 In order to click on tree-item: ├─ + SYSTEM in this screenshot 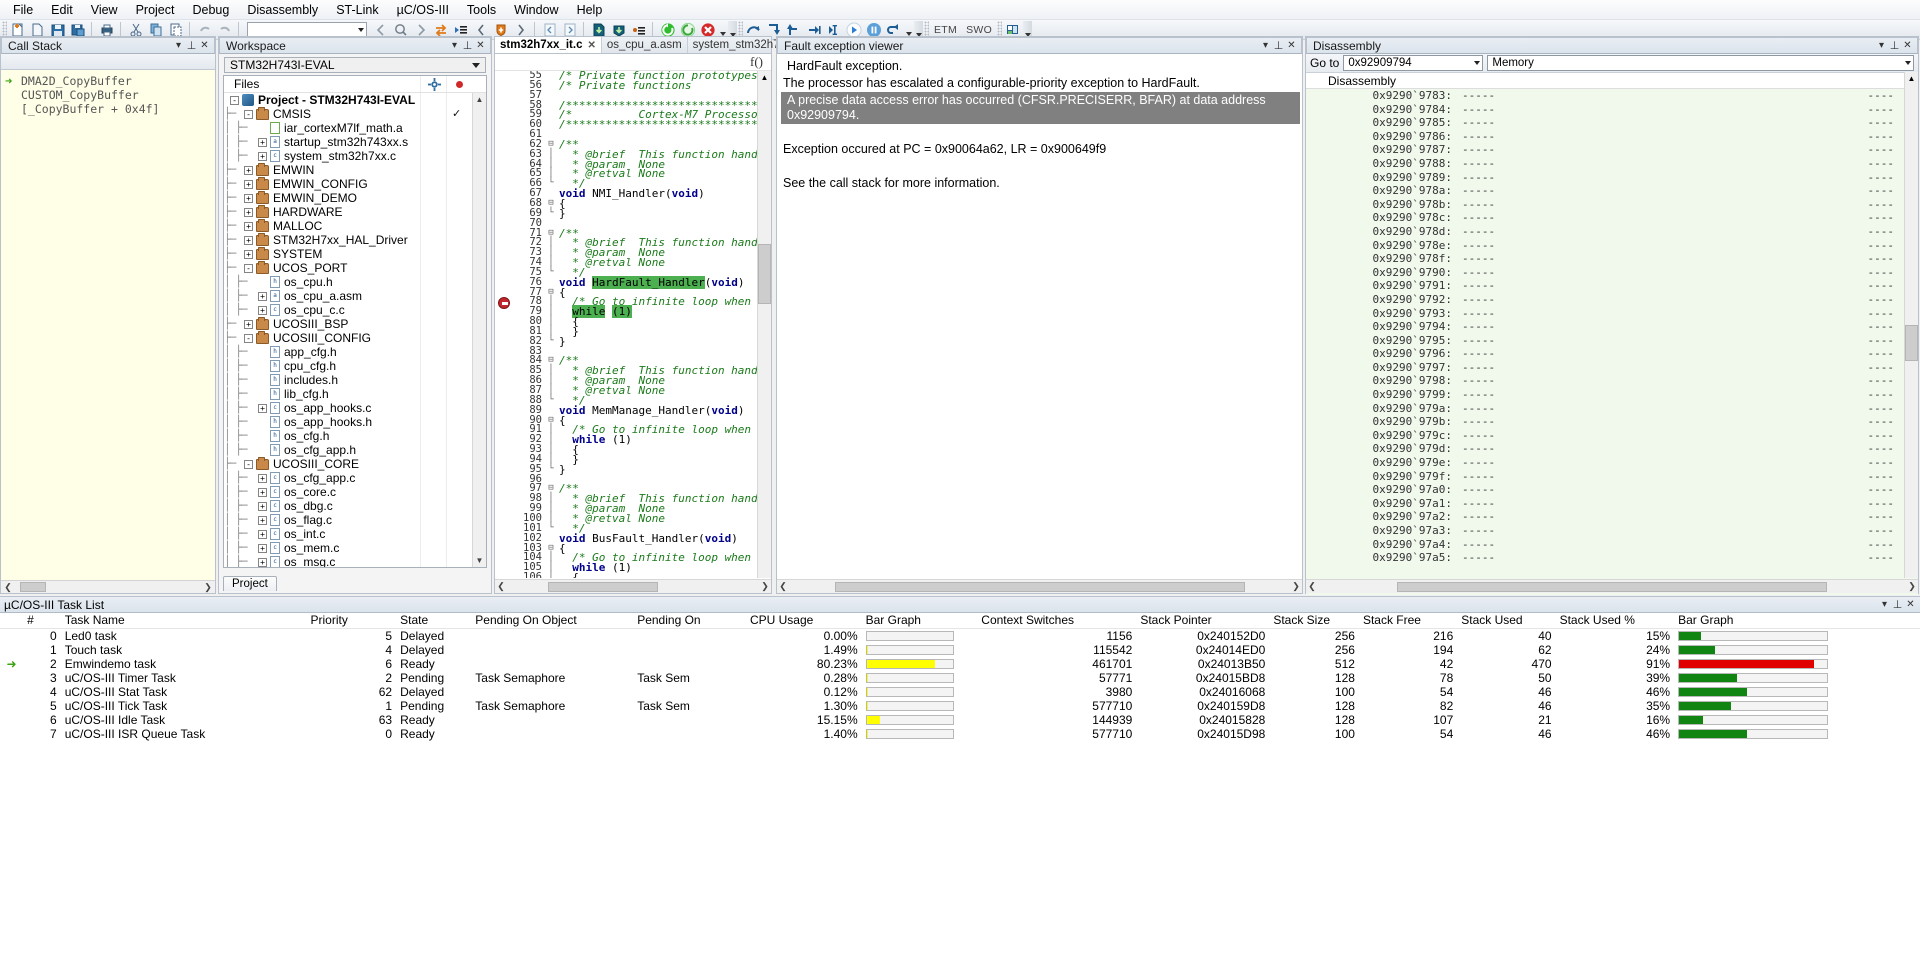, I will do `click(348, 253)`.